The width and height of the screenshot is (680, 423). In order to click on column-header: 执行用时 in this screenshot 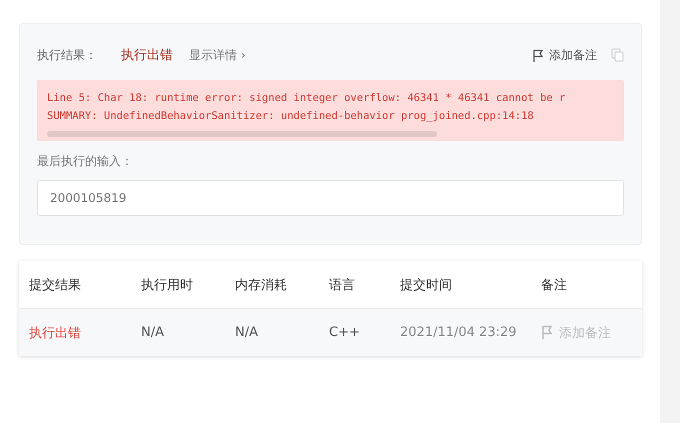, I will do `click(167, 285)`.